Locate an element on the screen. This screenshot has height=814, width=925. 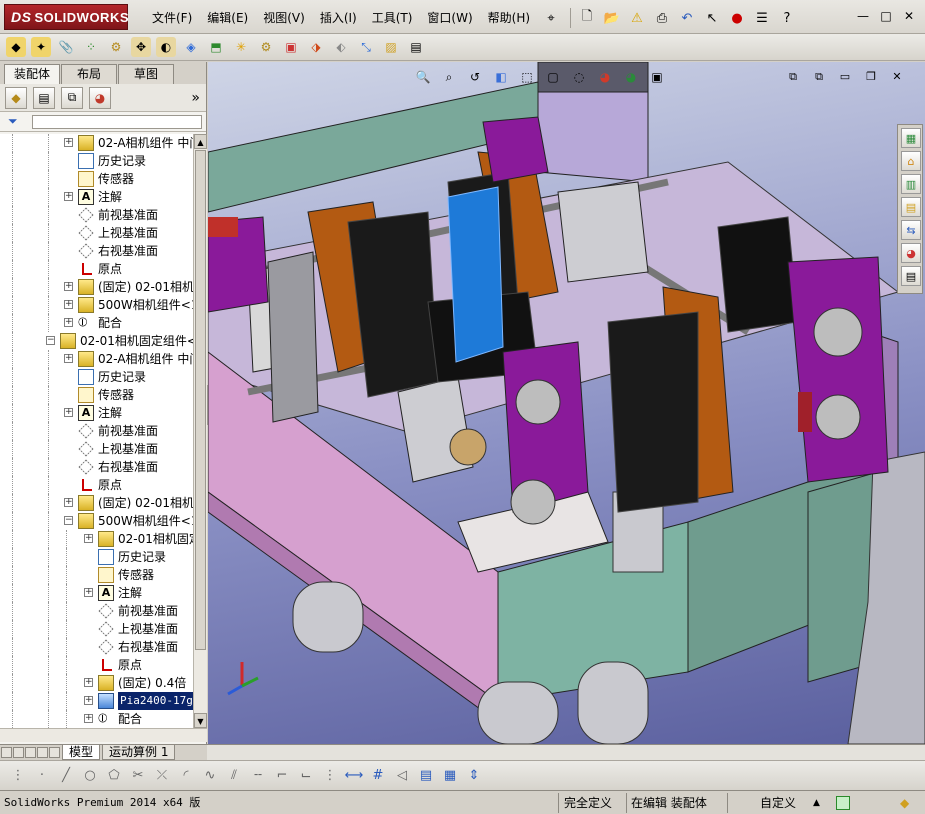
doc-minimize-button: ▭ is located at coordinates (845, 77).